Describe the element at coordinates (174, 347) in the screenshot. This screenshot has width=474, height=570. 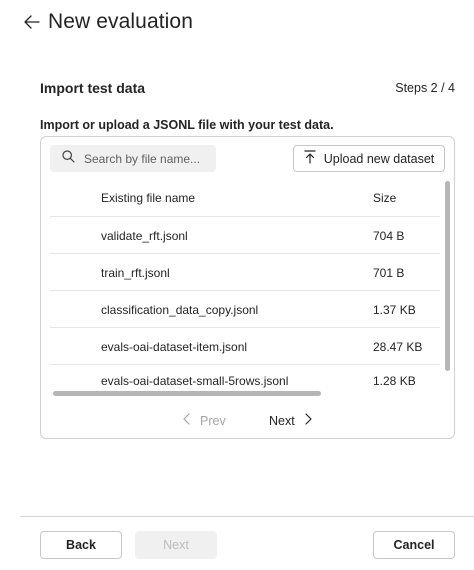
I see `file-name-cell: evals-oai-dataset-item.jsonl` at that location.